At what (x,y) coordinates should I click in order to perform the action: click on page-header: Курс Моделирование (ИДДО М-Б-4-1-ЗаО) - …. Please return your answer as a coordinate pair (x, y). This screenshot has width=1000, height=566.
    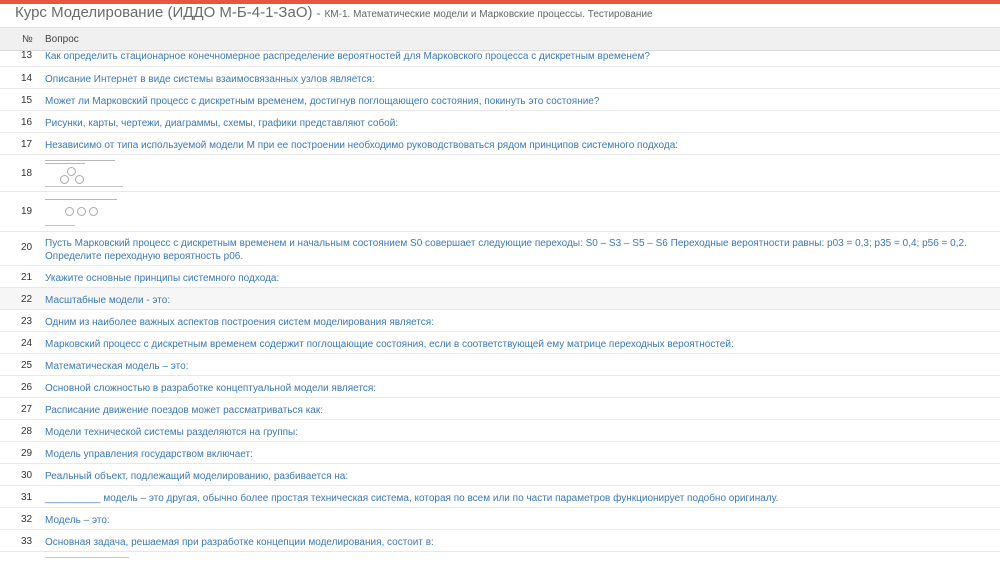
    Looking at the image, I should click on (500, 16).